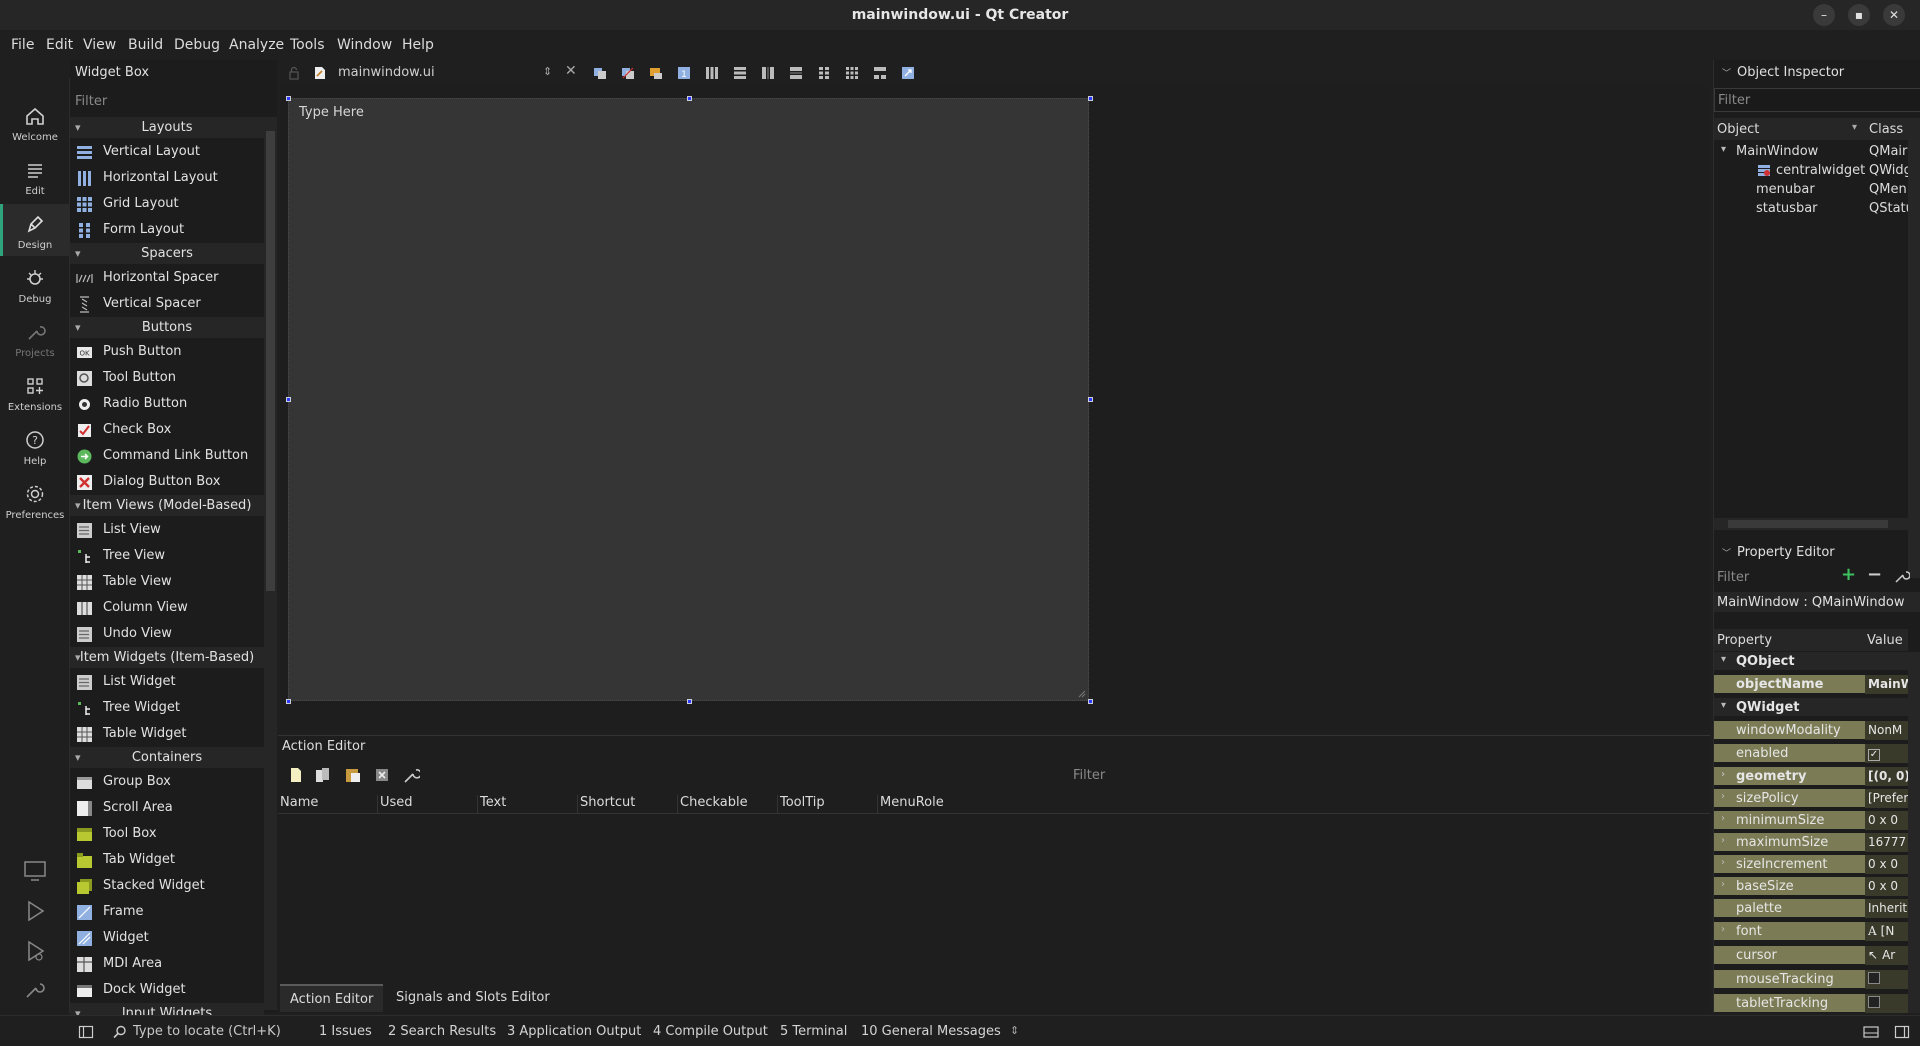  I want to click on output-pane-icon, so click(1871, 1032).